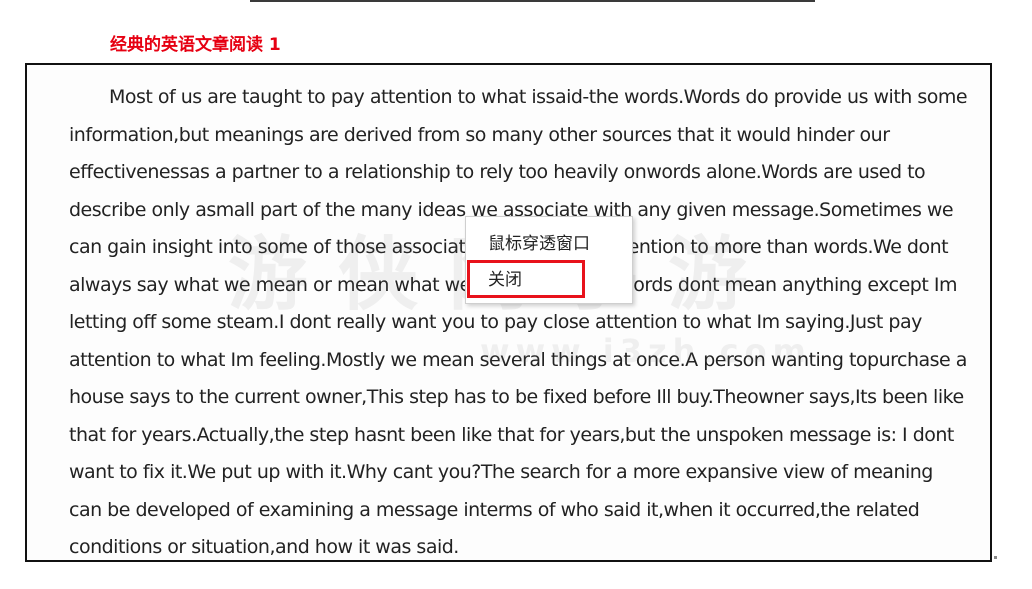 The width and height of the screenshot is (1032, 589). I want to click on context-menu: 鼠标穿透窗口 关闭, so click(549, 260).